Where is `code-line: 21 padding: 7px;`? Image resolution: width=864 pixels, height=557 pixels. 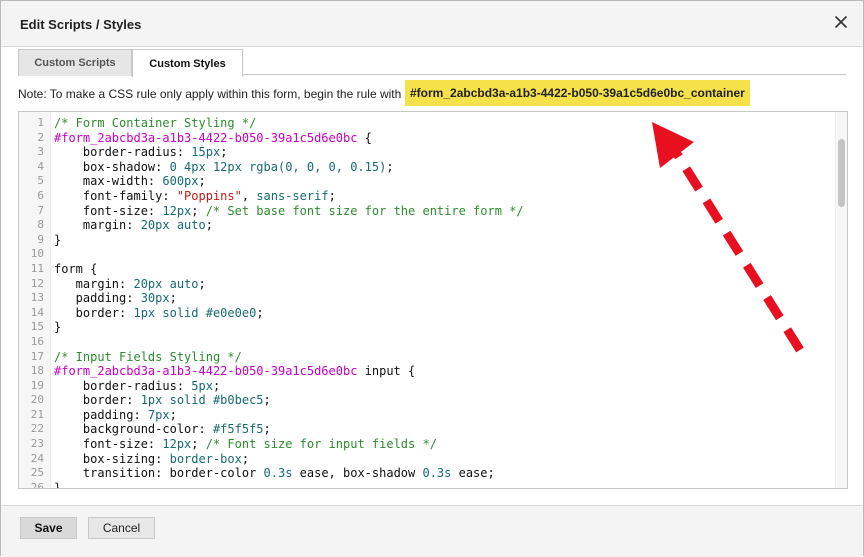 code-line: 21 padding: 7px; is located at coordinates (433, 415).